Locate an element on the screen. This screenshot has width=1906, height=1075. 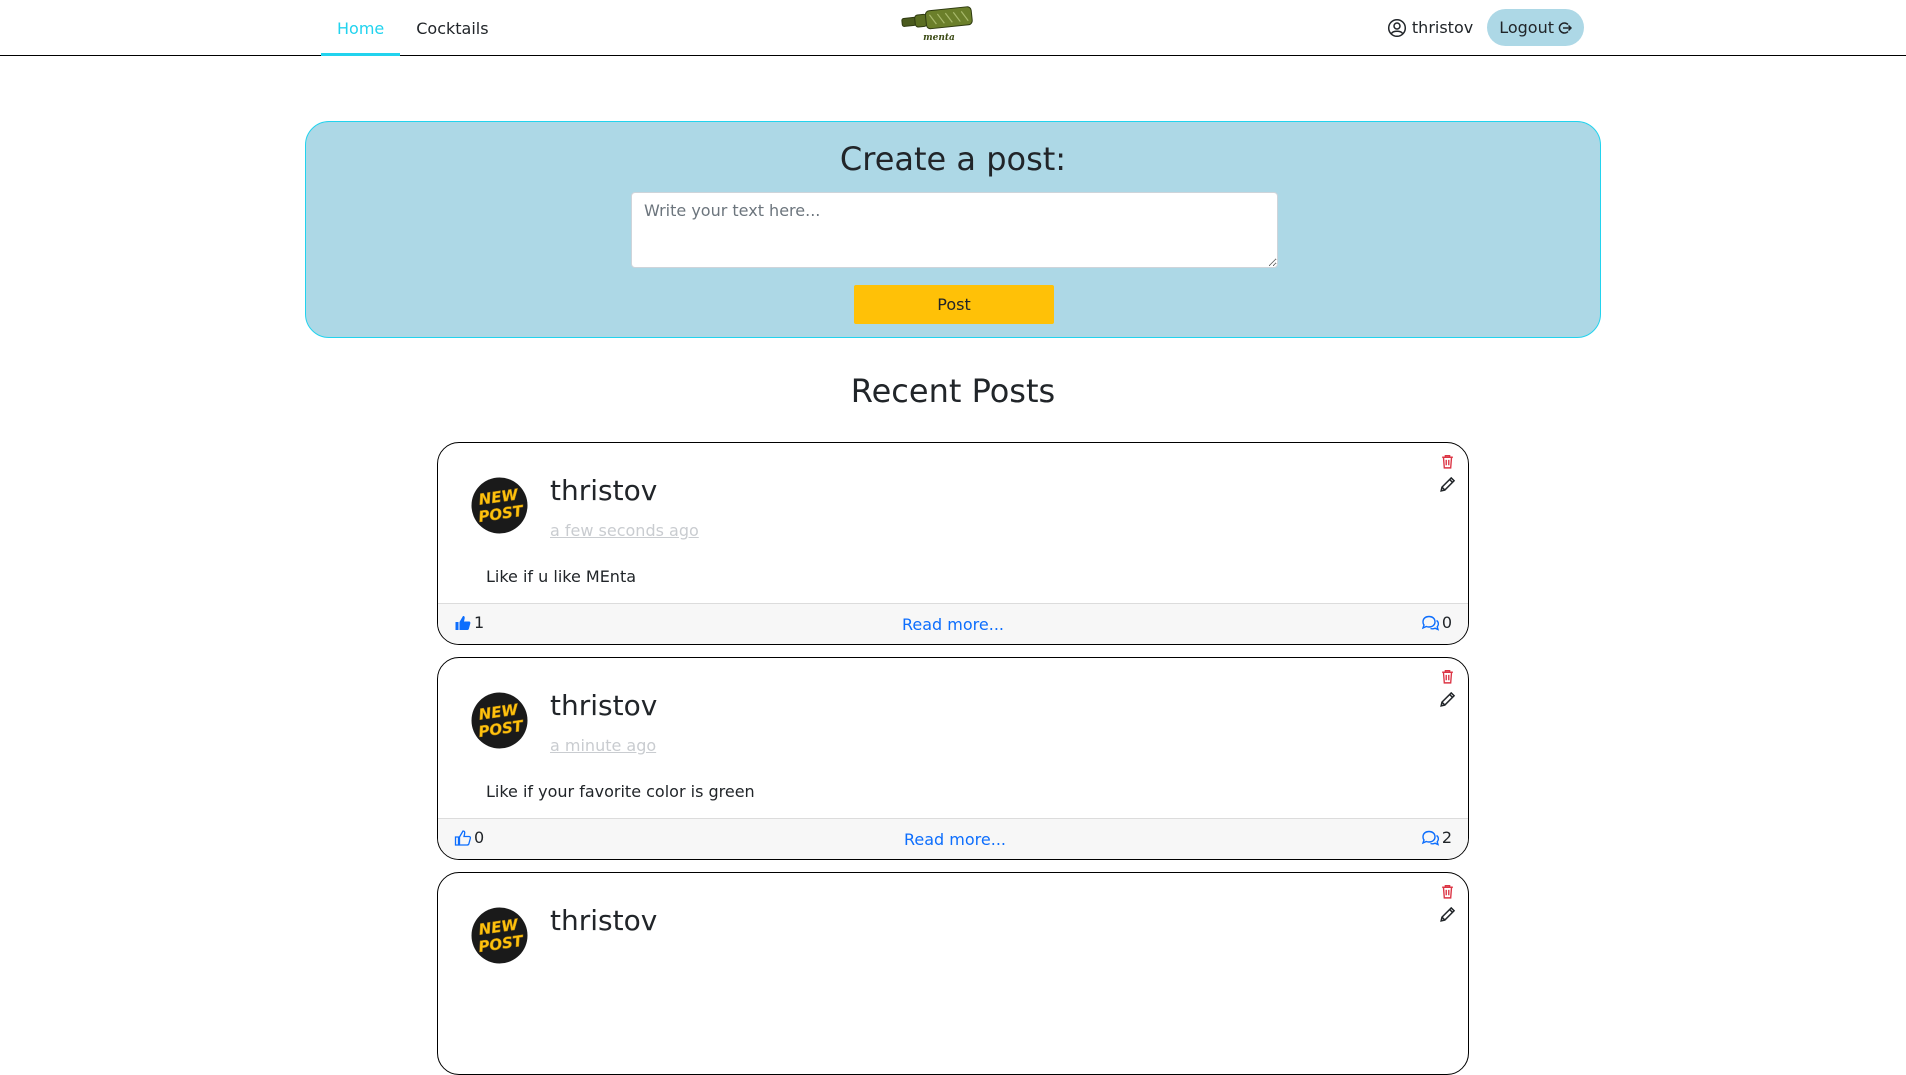
navbar: Home Cocktails menta thristov Logout is located at coordinates (953, 28).